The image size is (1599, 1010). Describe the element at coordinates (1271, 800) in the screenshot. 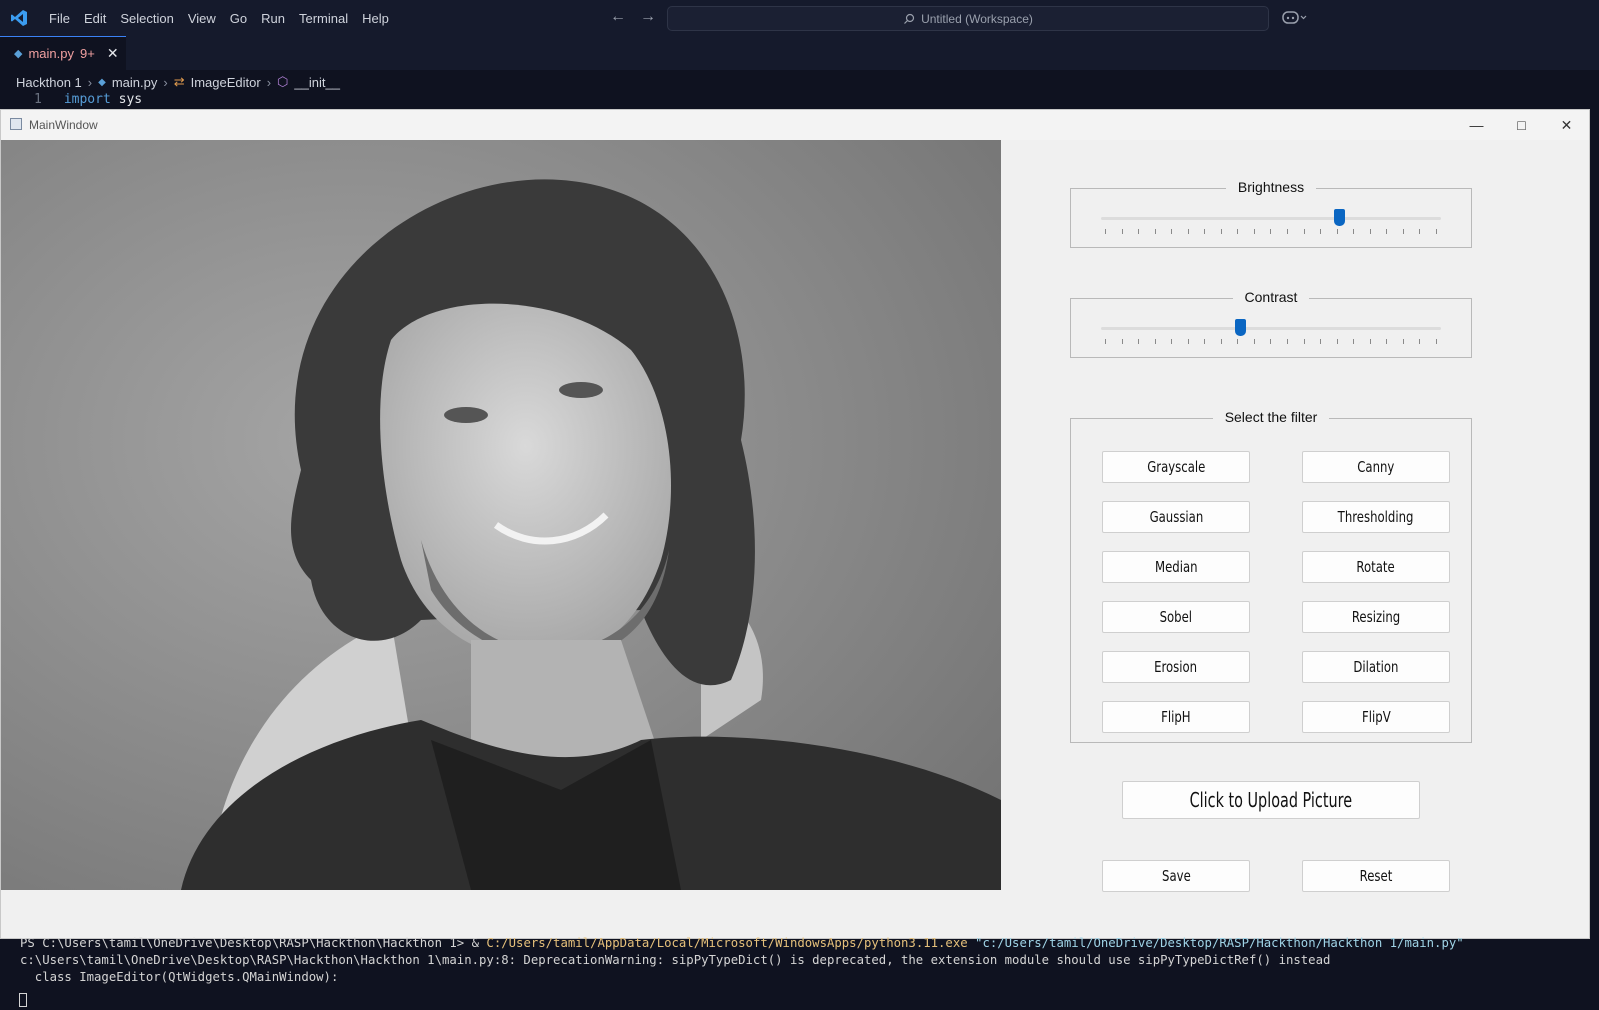

I see `upload-picture-button: Click to Upload Picture` at that location.